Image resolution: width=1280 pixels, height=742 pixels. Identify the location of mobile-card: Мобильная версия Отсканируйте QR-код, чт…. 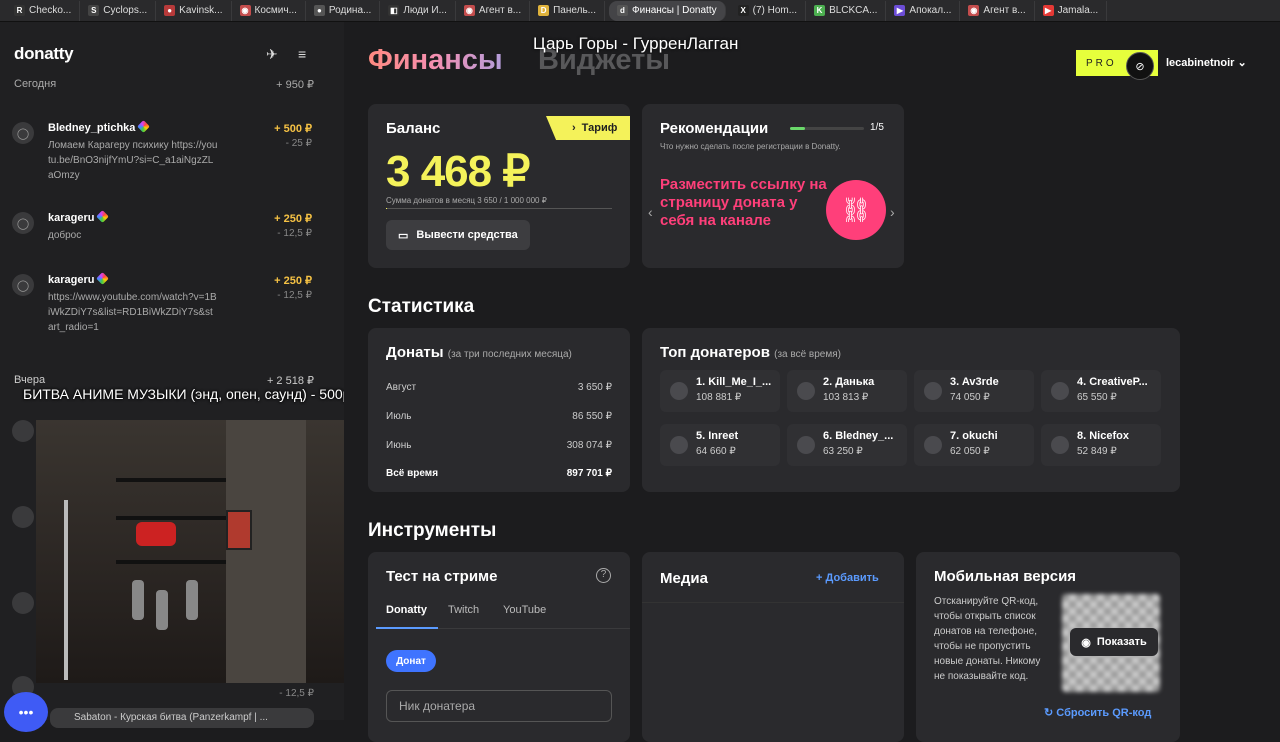
(1048, 647).